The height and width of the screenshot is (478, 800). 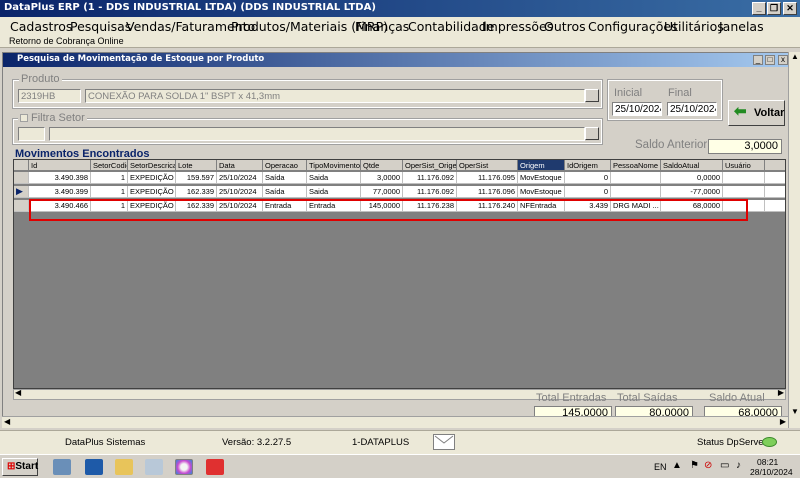 What do you see at coordinates (382, 26) in the screenshot?
I see `menu-financas: Finanças` at bounding box center [382, 26].